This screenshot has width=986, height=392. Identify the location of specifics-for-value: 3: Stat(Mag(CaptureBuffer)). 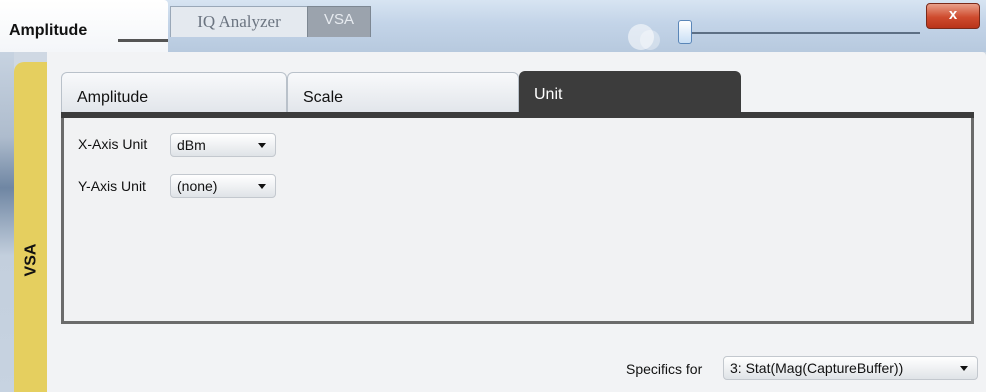
(817, 368).